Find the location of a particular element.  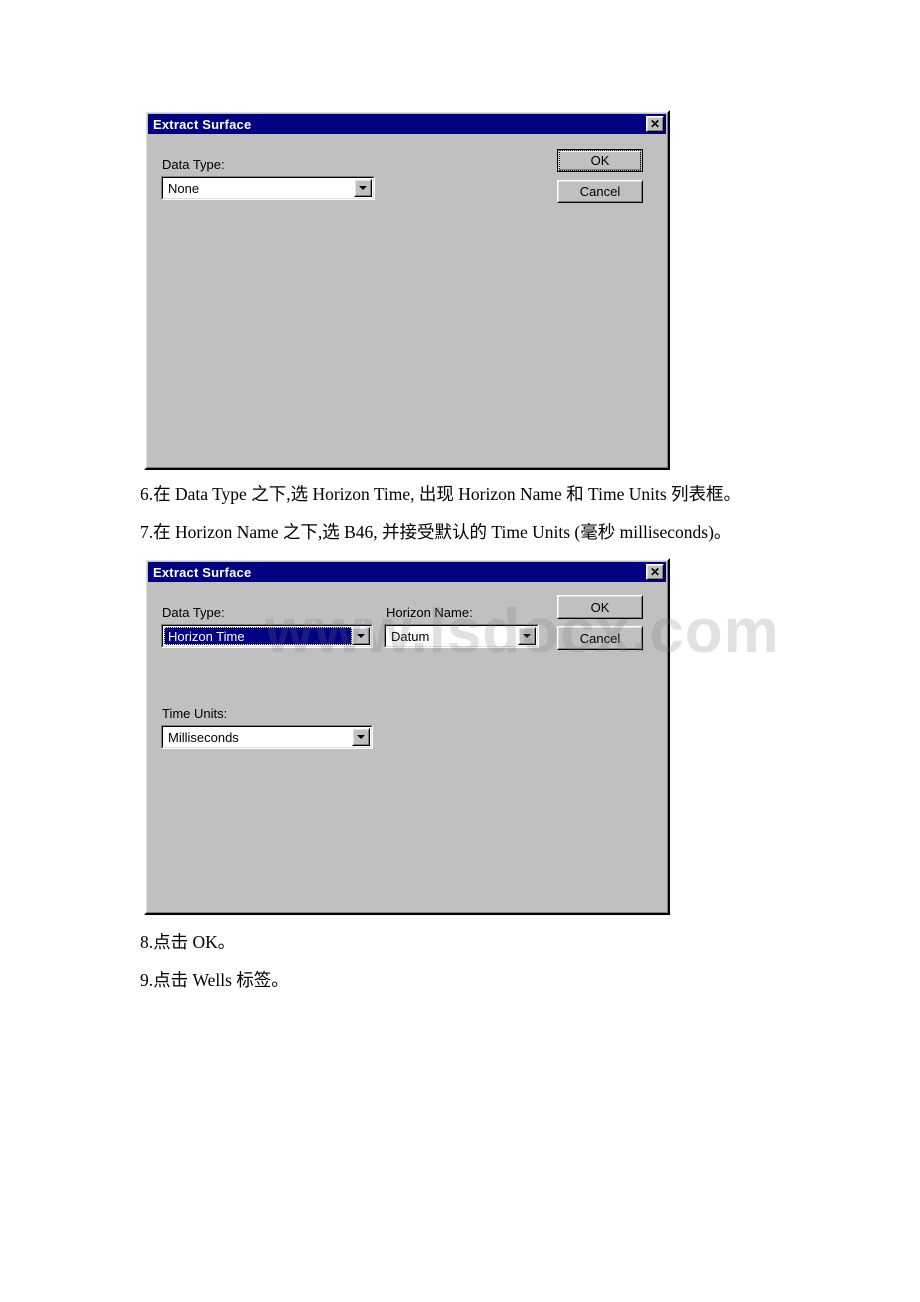

dialog-1-title: Extract Surface is located at coordinates (202, 124).